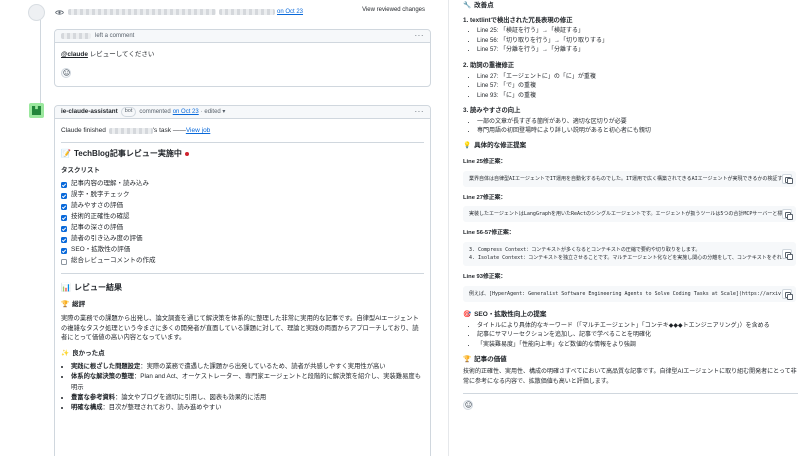 The image size is (800, 456). Describe the element at coordinates (489, 233) in the screenshot. I see `fix-label: Line 56-57修正案：` at that location.